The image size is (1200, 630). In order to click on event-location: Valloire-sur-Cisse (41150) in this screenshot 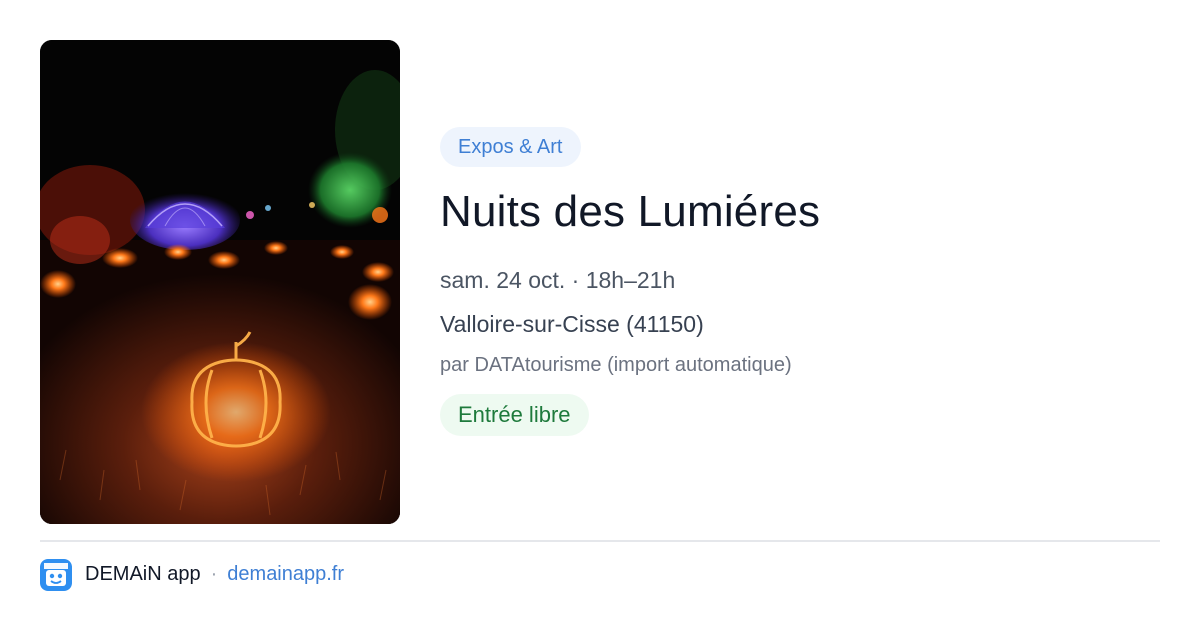, I will do `click(572, 324)`.